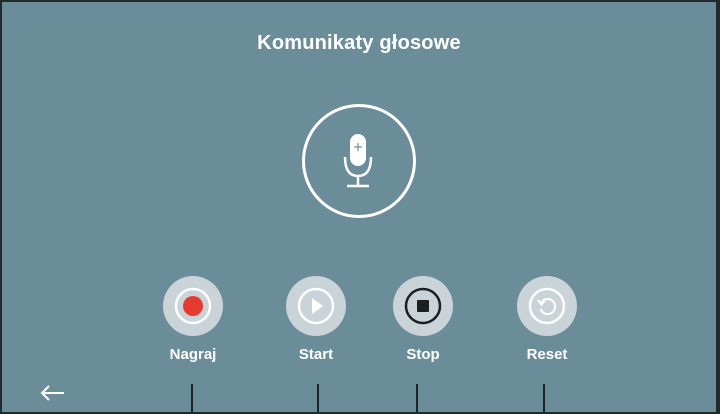 Image resolution: width=720 pixels, height=414 pixels. Describe the element at coordinates (193, 354) in the screenshot. I see `record-label: Nagraj` at that location.